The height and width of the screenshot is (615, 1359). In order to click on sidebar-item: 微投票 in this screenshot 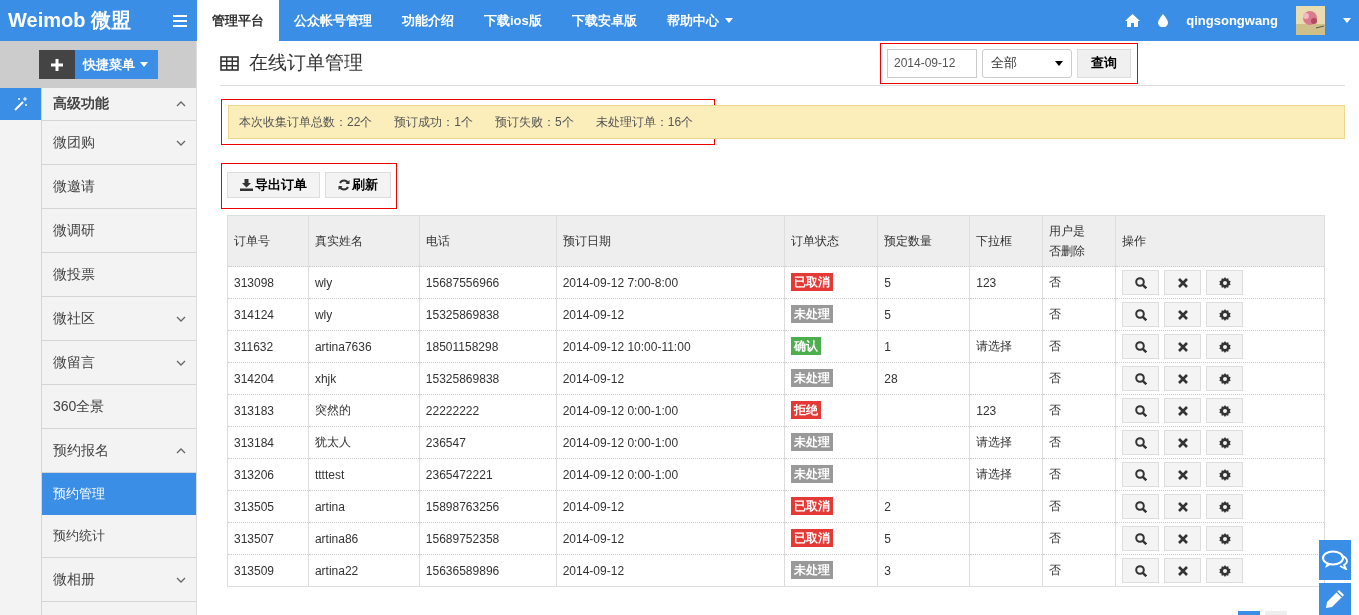, I will do `click(119, 275)`.